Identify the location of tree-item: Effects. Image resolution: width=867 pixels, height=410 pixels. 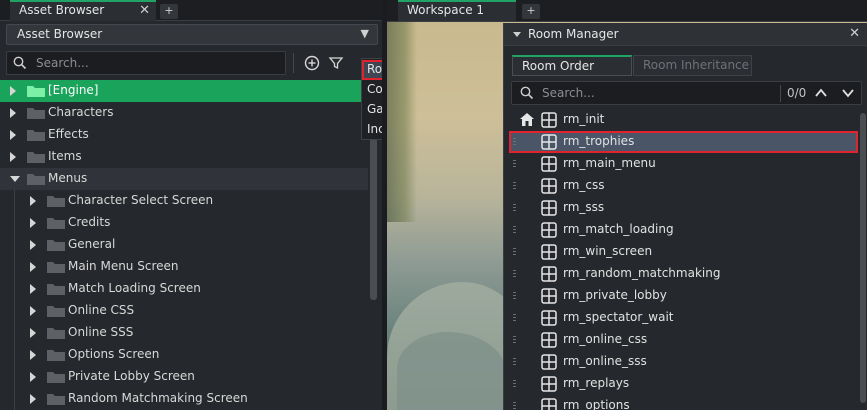
(184, 135).